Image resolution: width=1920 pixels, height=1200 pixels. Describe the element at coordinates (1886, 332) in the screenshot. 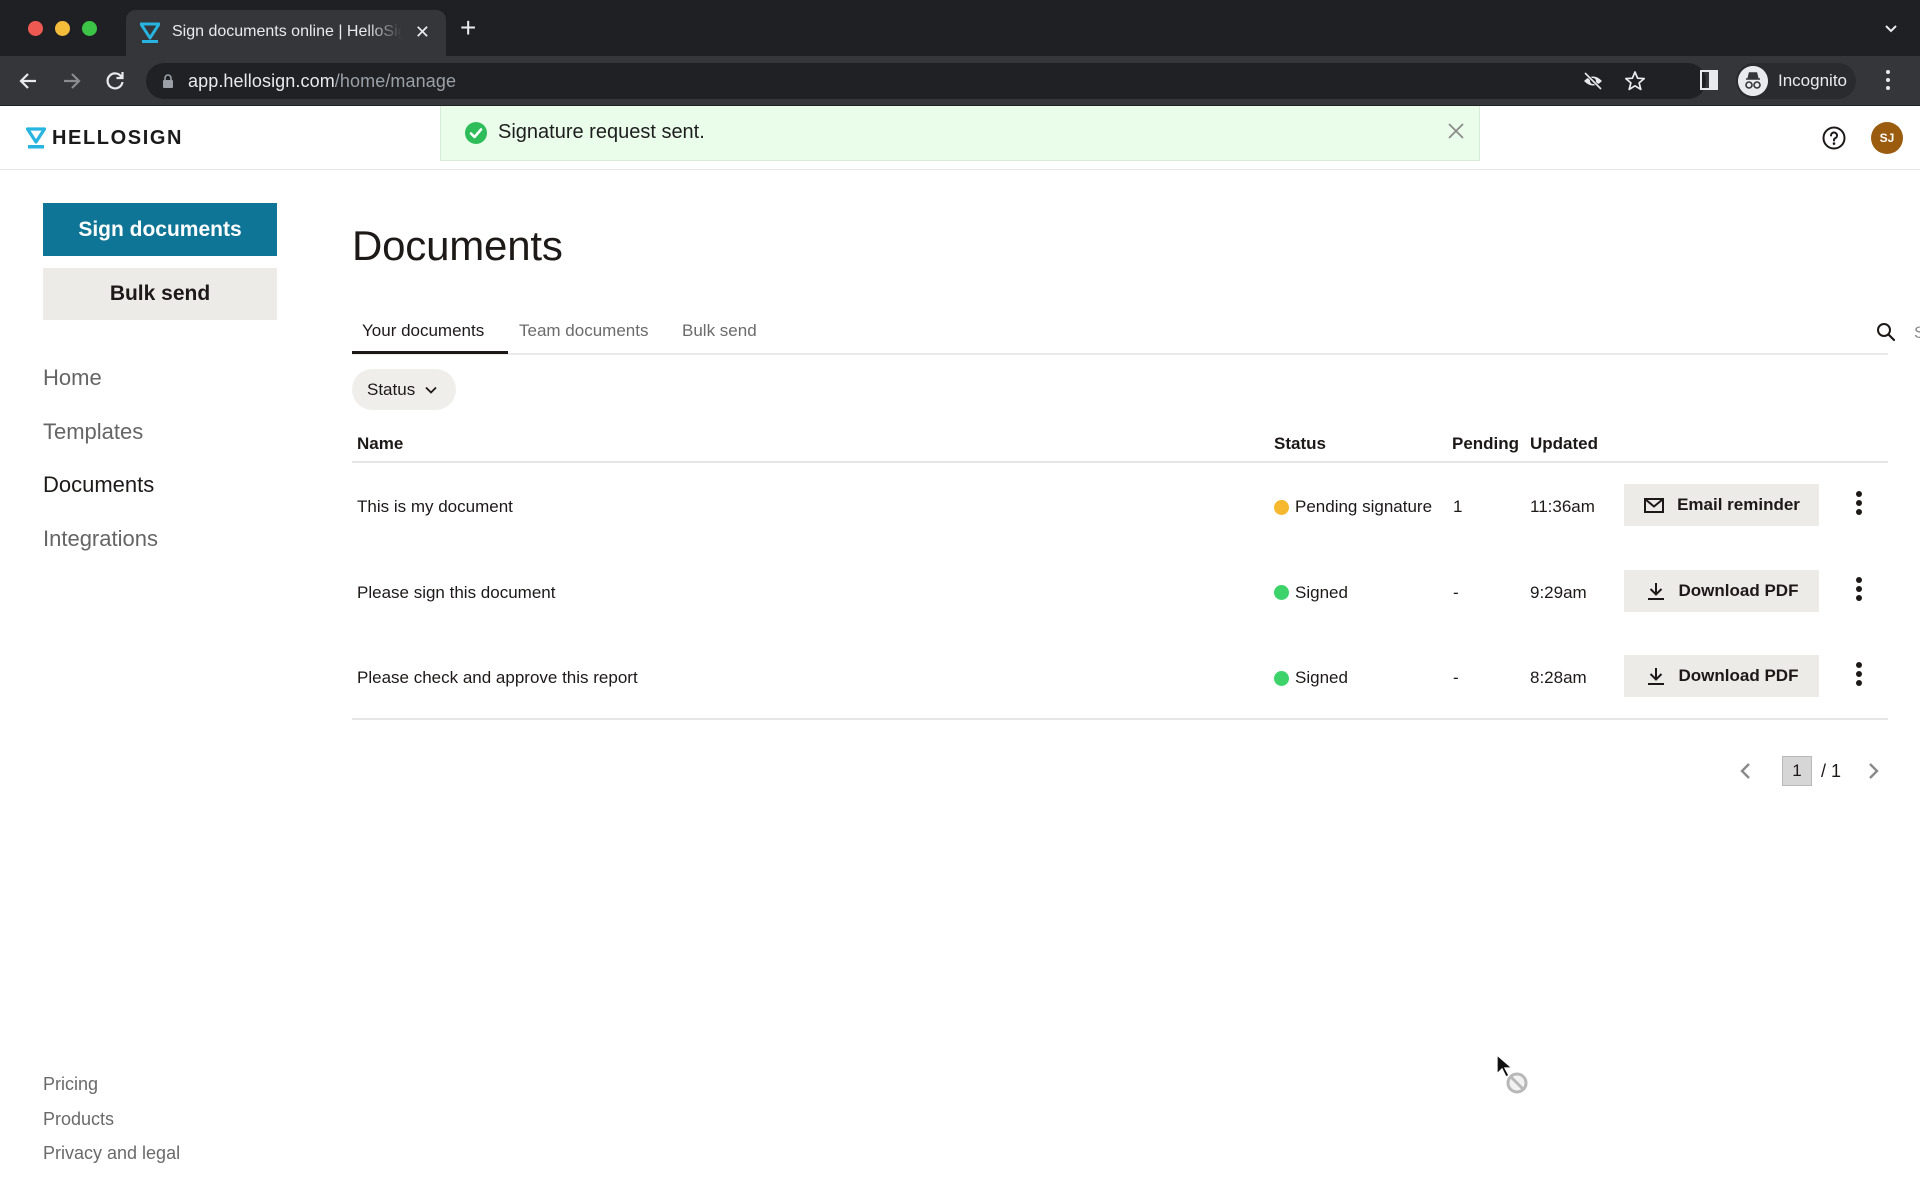

I see `search-icon` at that location.